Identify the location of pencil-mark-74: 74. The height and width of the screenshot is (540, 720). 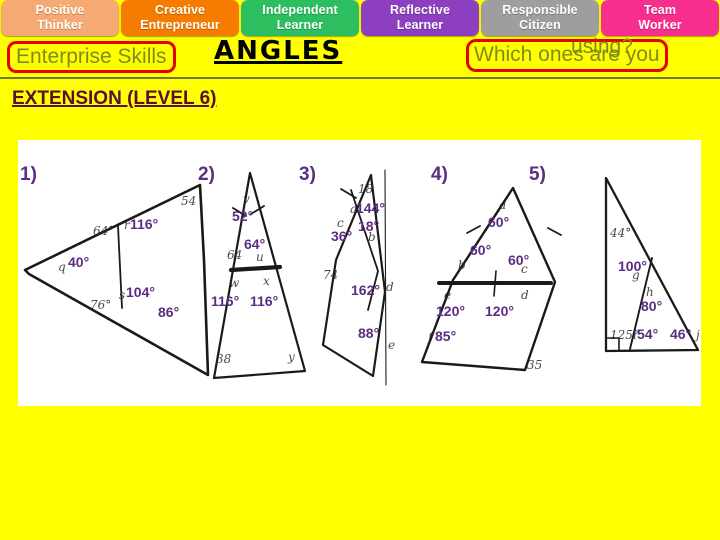
(331, 275).